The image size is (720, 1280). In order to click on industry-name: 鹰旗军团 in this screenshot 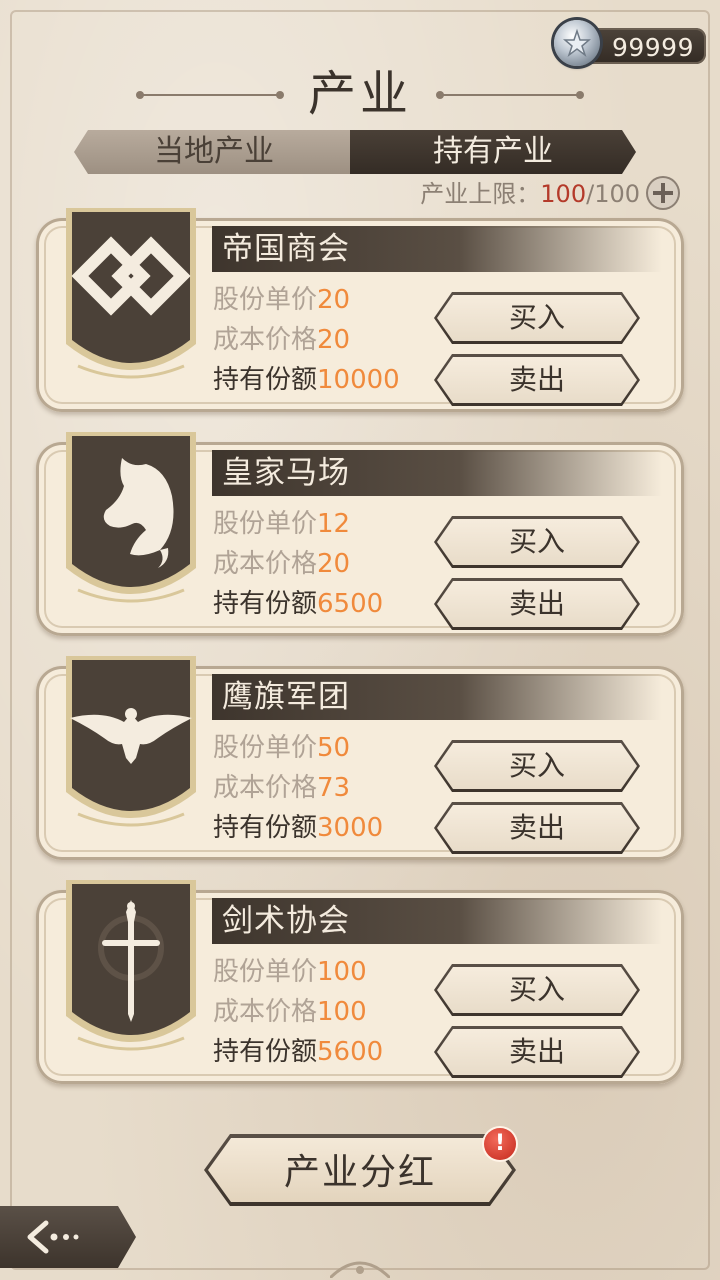, I will do `click(286, 697)`.